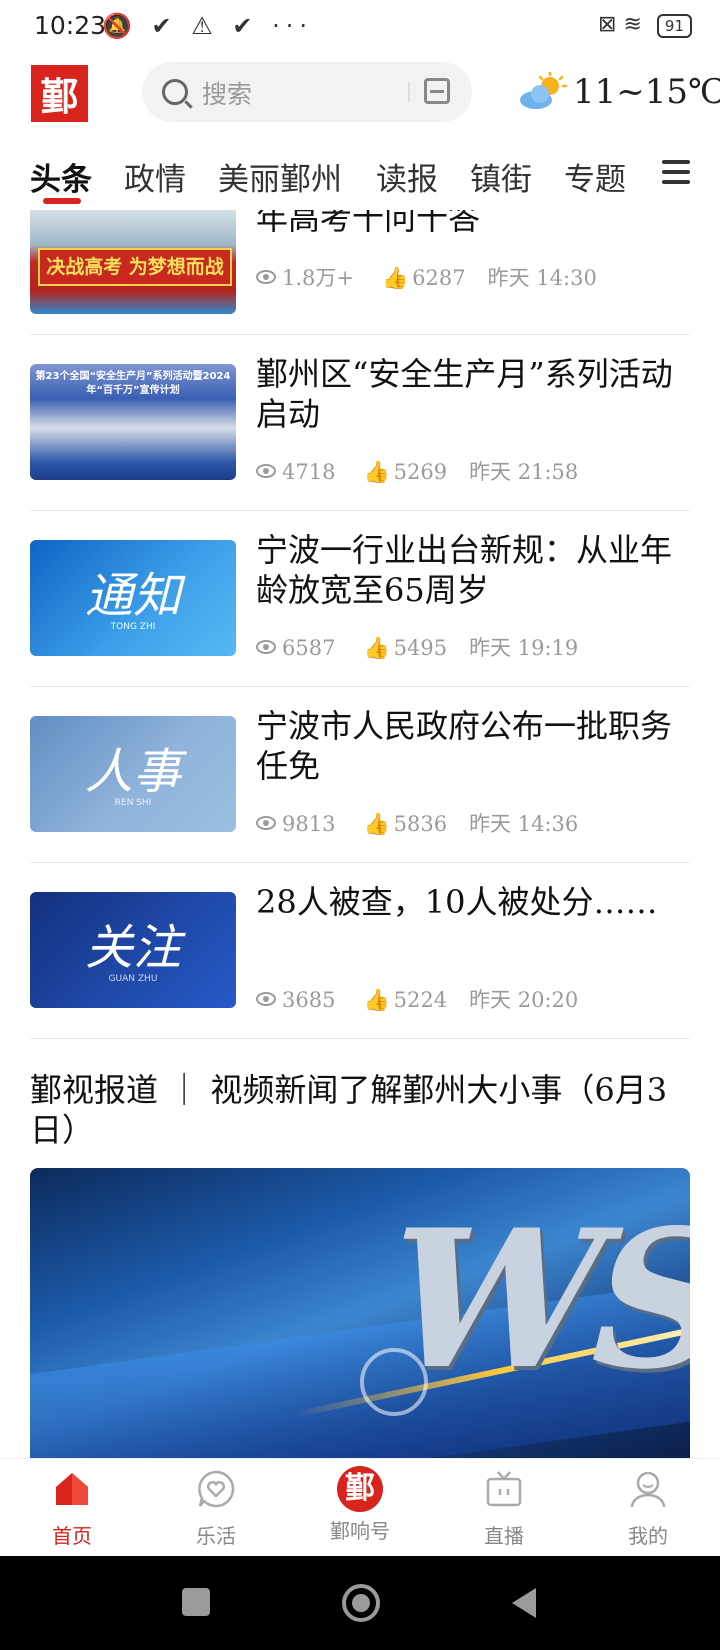 This screenshot has height=1650, width=720. What do you see at coordinates (360, 1531) in the screenshot?
I see `nav-yinxianghao-label: 鄞响号` at bounding box center [360, 1531].